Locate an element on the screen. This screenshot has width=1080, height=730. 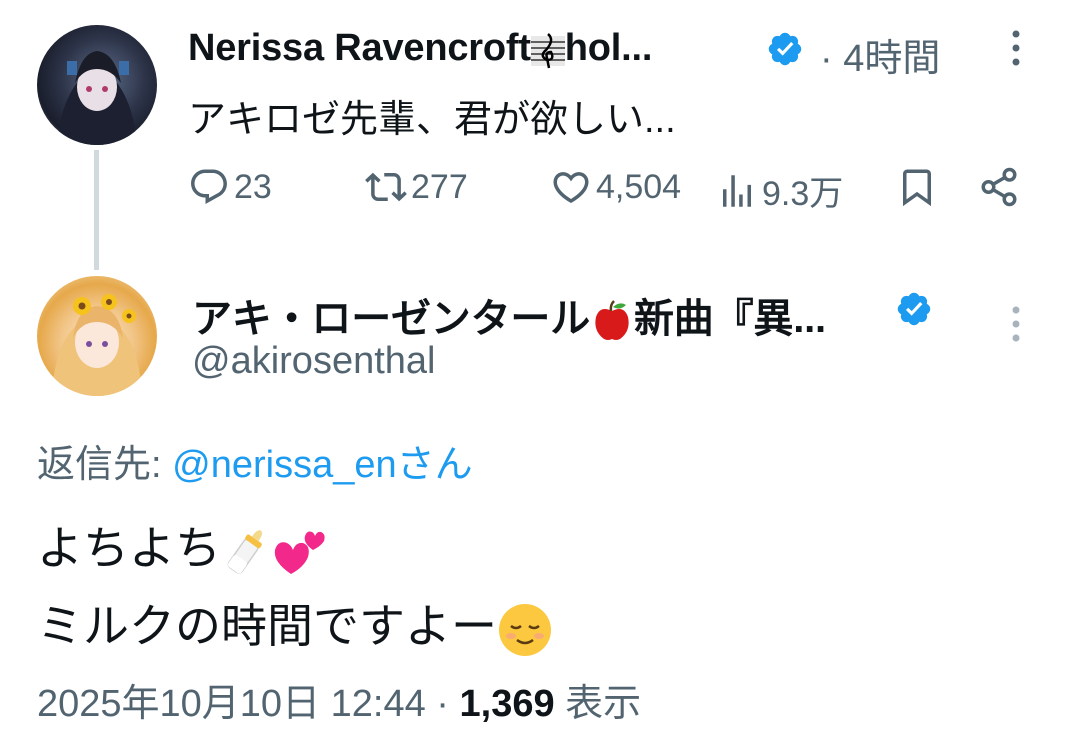
user-handle: @akirosenthal is located at coordinates (313, 361).